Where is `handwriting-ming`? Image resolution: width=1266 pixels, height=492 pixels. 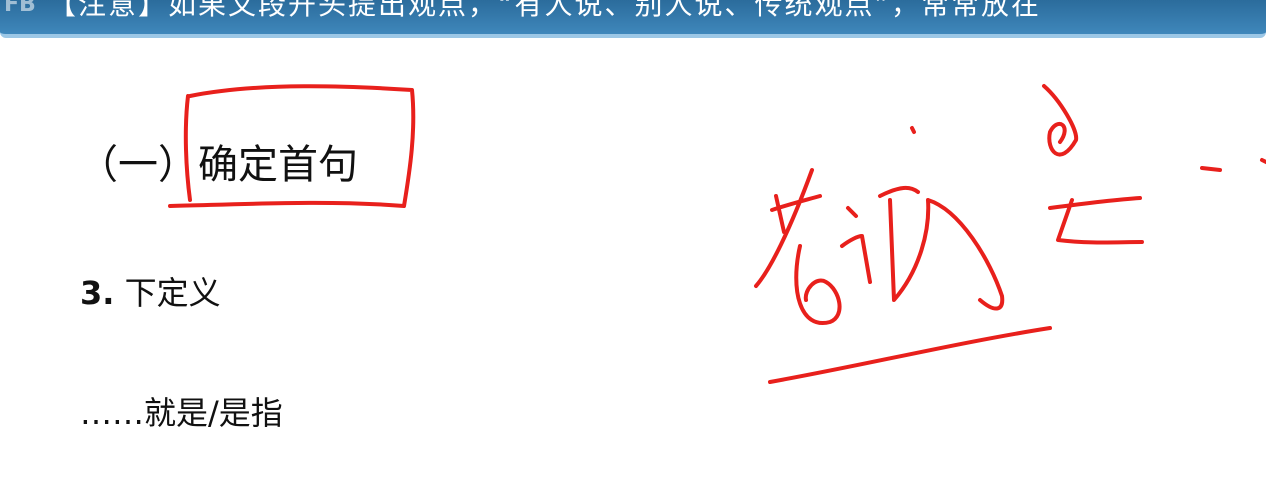 handwriting-ming is located at coordinates (798, 247).